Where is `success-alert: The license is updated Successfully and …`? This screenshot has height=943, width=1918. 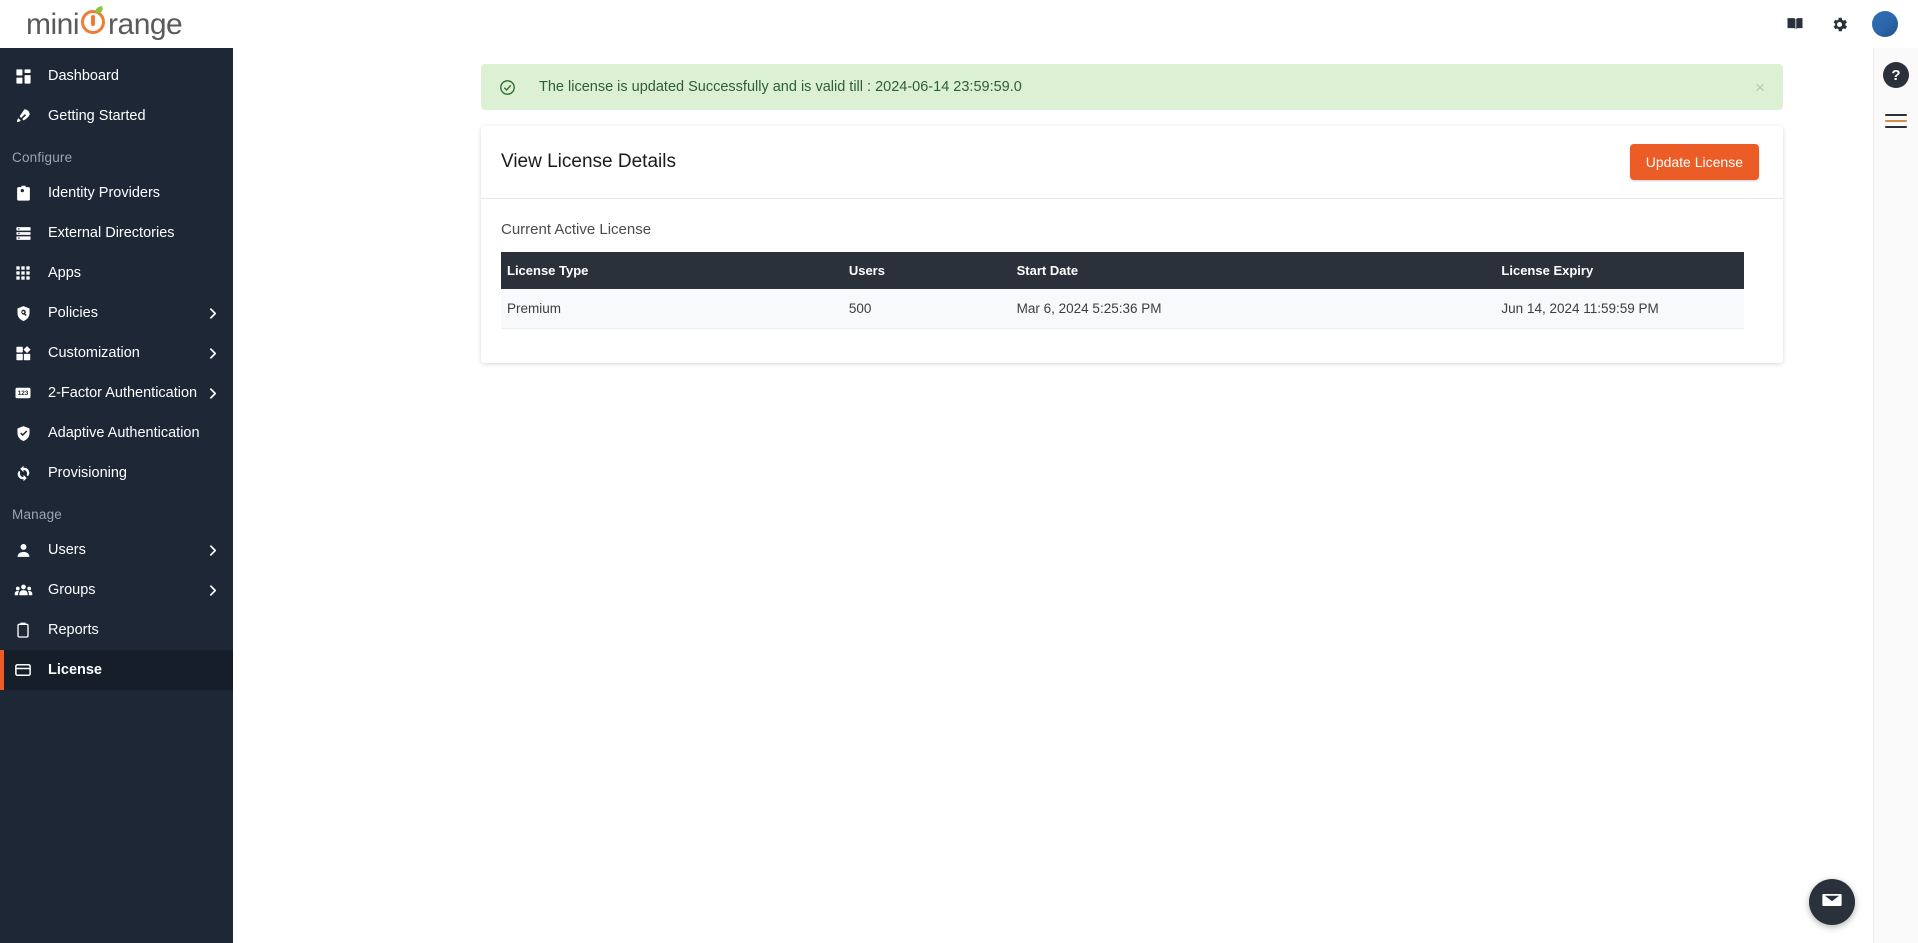
success-alert: The license is updated Successfully and … is located at coordinates (1132, 87).